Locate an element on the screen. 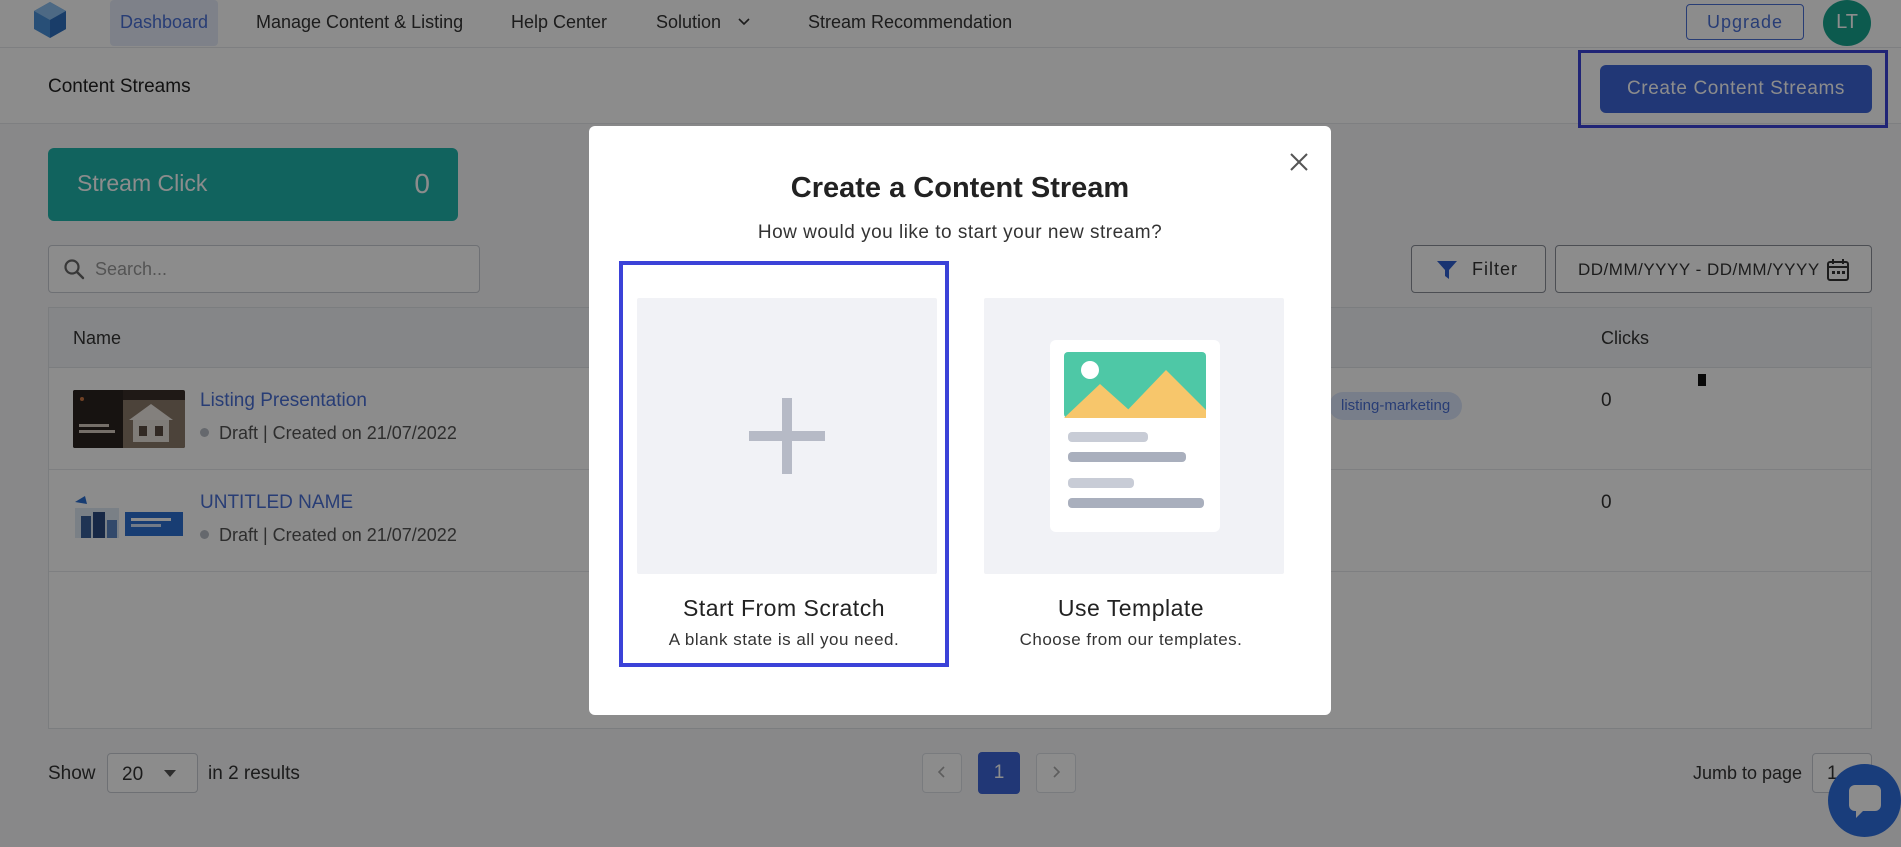 Image resolution: width=1901 pixels, height=847 pixels. plus-icon is located at coordinates (787, 436).